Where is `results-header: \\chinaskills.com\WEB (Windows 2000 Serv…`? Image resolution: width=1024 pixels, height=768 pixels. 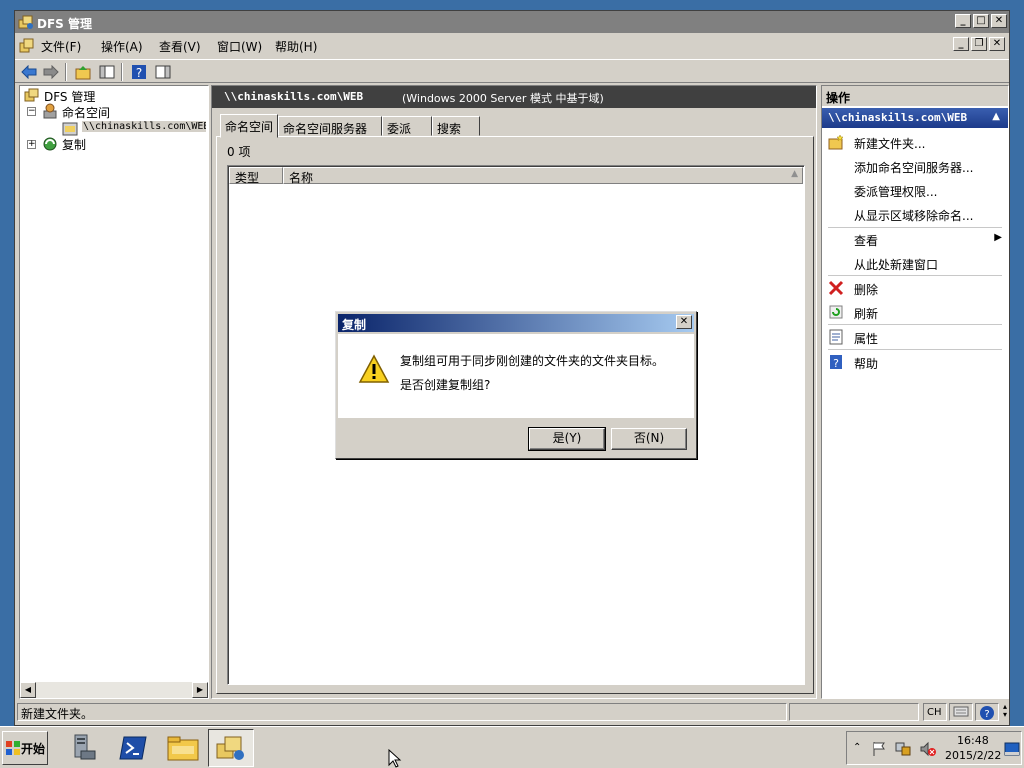
results-header: \\chinaskills.com\WEB (Windows 2000 Serv… is located at coordinates (514, 97).